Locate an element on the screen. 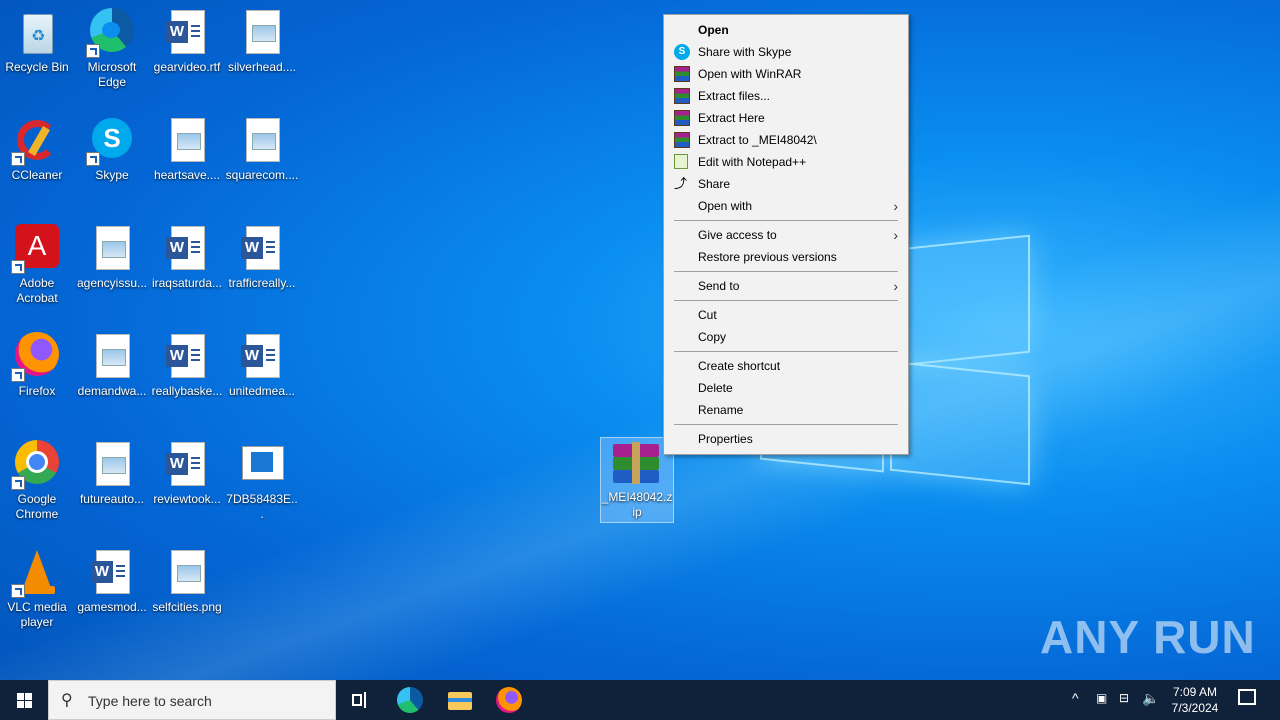 The width and height of the screenshot is (1280, 720). desktop-icon-recycle-bin: ♻ Recycle Bin is located at coordinates (37, 41).